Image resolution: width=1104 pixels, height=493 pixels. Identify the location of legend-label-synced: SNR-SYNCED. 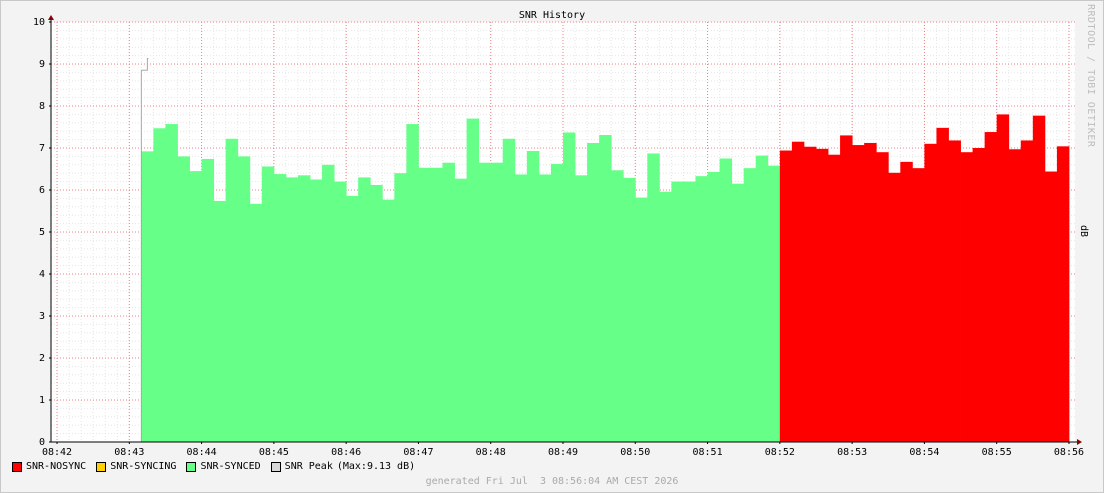
(230, 466).